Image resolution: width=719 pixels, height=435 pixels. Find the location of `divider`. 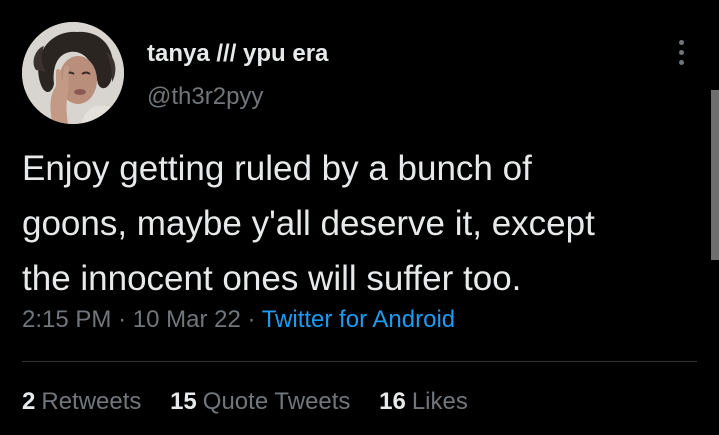

divider is located at coordinates (359, 361).